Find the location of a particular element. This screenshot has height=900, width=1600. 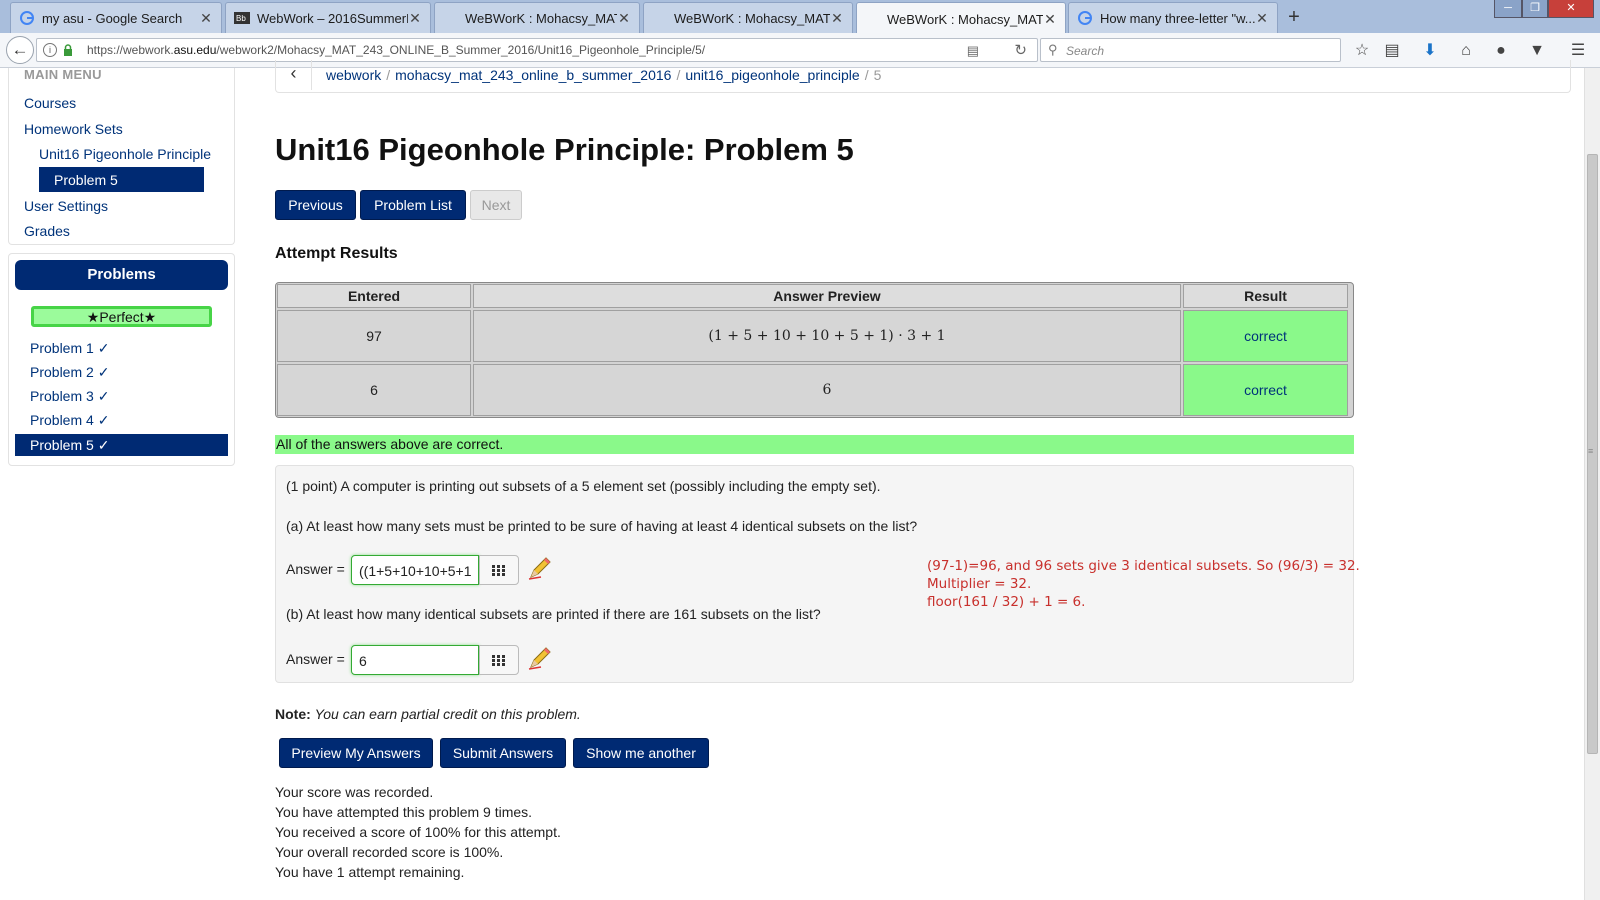

menu-icon: ☰ is located at coordinates (1578, 51).